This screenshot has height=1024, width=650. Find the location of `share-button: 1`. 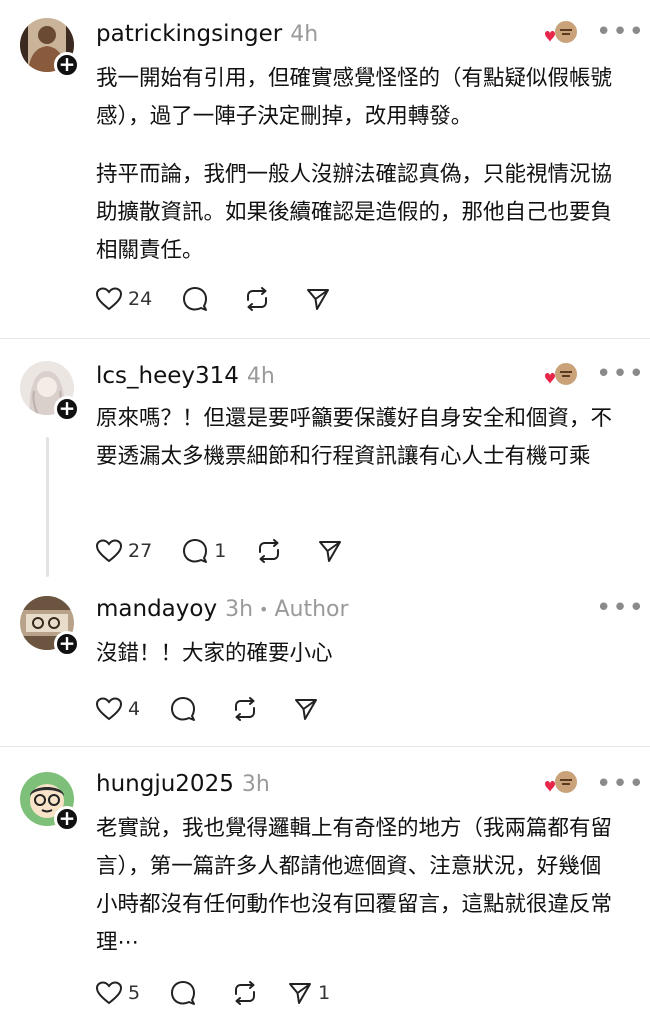

share-button: 1 is located at coordinates (309, 993).